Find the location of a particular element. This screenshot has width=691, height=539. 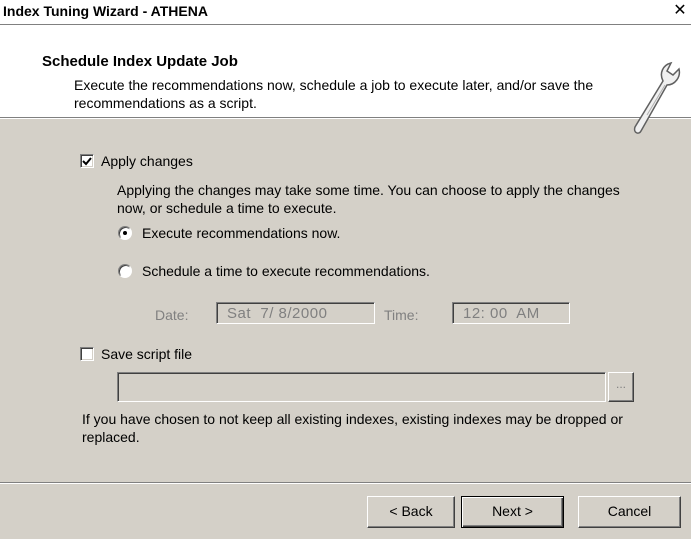

page-title: Schedule Index Update Job is located at coordinates (140, 61).